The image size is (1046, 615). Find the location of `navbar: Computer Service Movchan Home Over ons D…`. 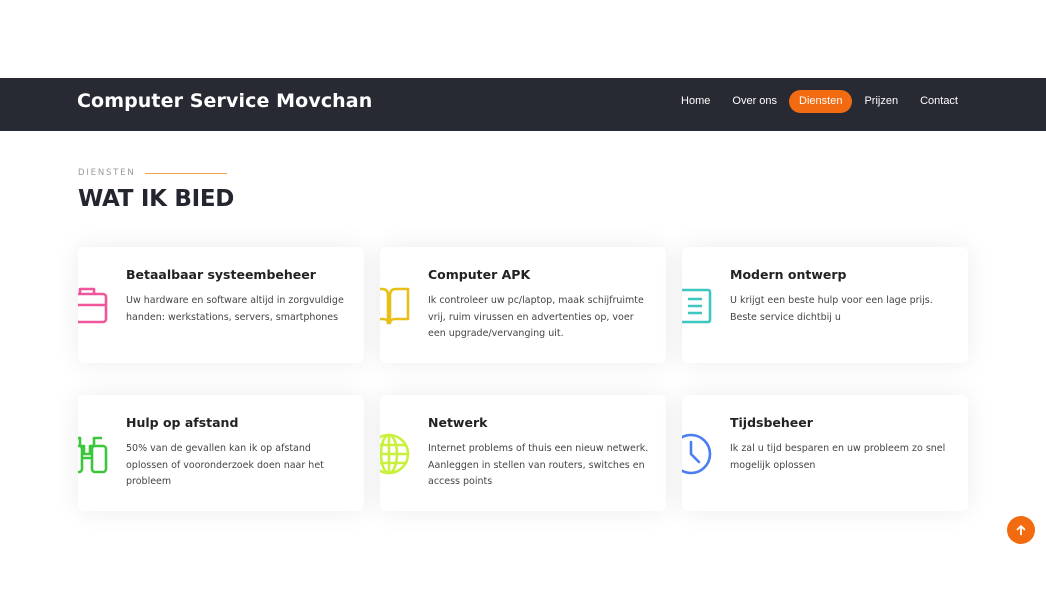

navbar: Computer Service Movchan Home Over ons D… is located at coordinates (523, 104).